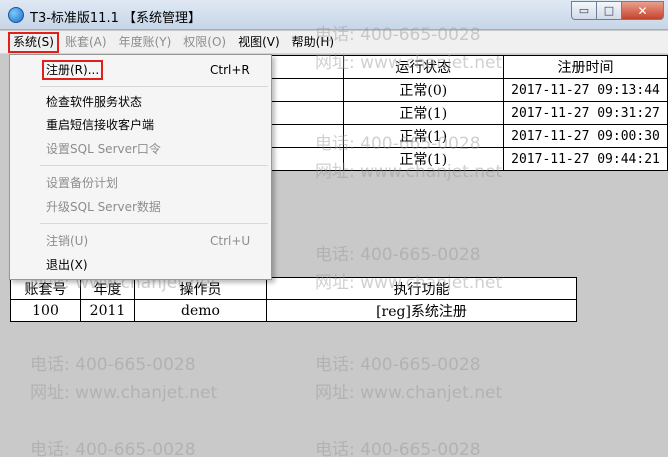  Describe the element at coordinates (86, 42) in the screenshot. I see `menu-account: 账套(A)` at that location.